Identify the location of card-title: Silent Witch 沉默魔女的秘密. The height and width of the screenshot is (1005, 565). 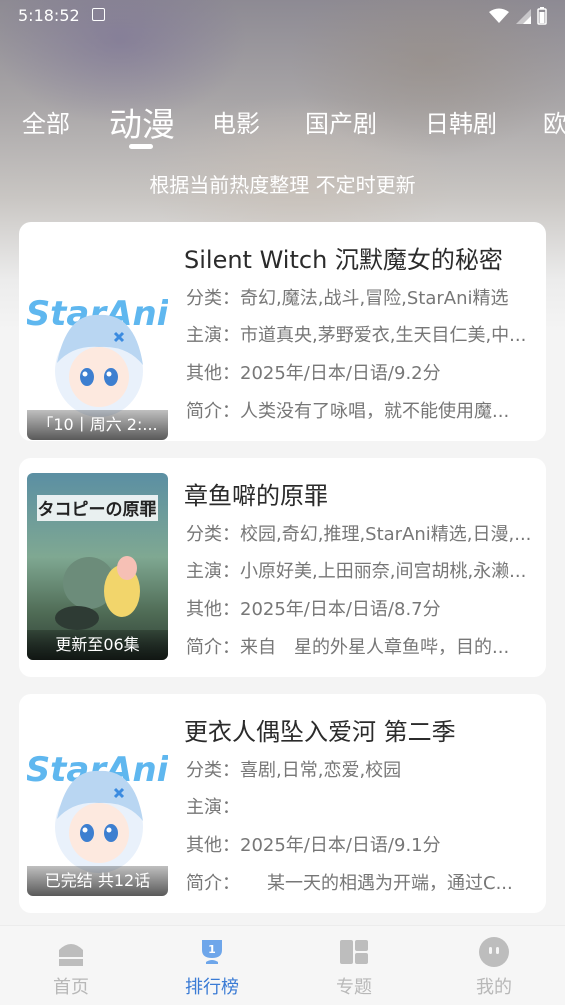
(343, 257).